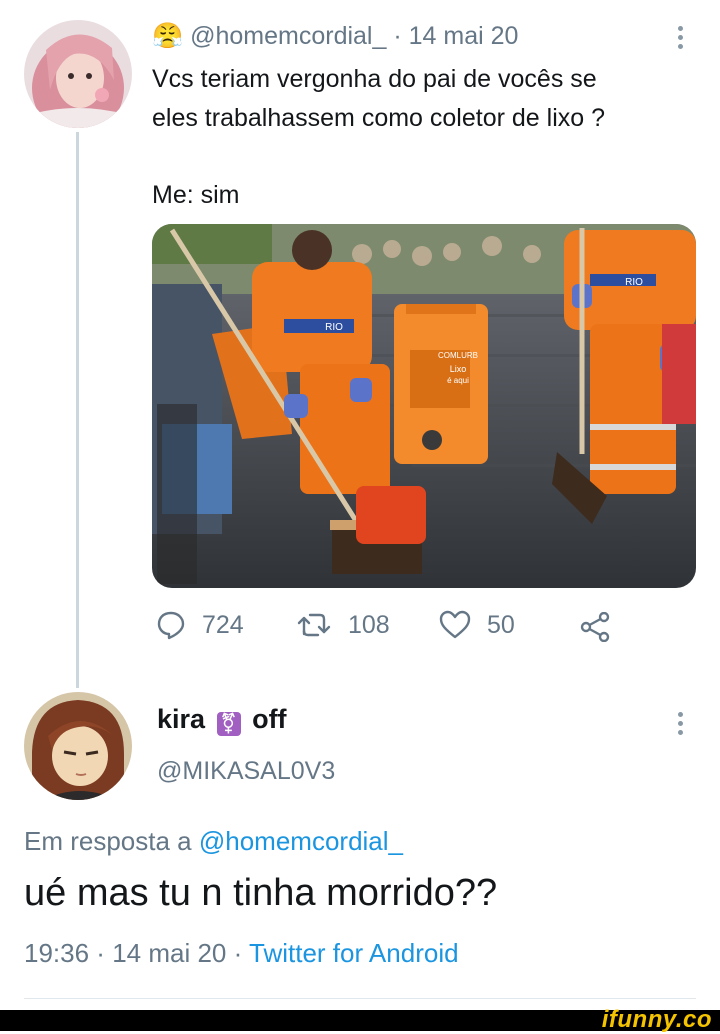  I want to click on share-action, so click(596, 629).